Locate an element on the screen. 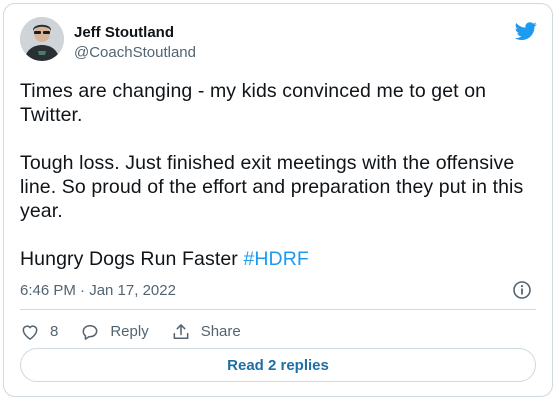 This screenshot has width=556, height=400. like-count: 8 is located at coordinates (54, 331).